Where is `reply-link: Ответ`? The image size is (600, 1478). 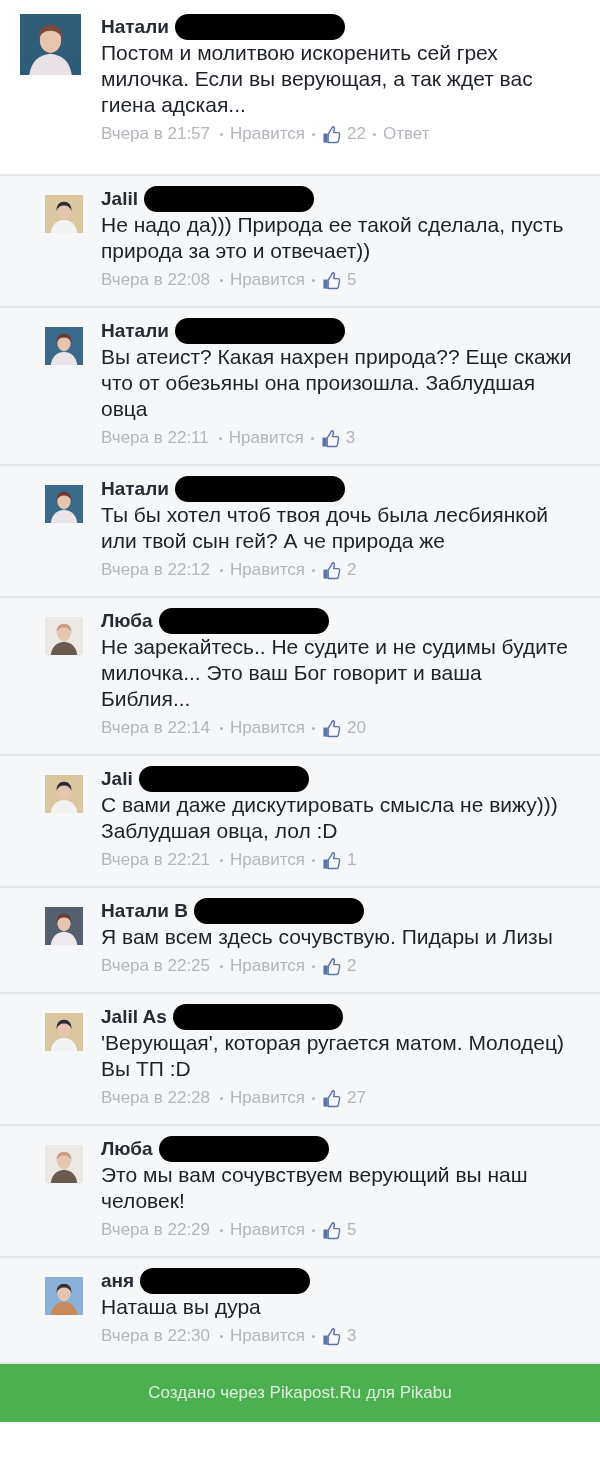
reply-link: Ответ is located at coordinates (406, 134).